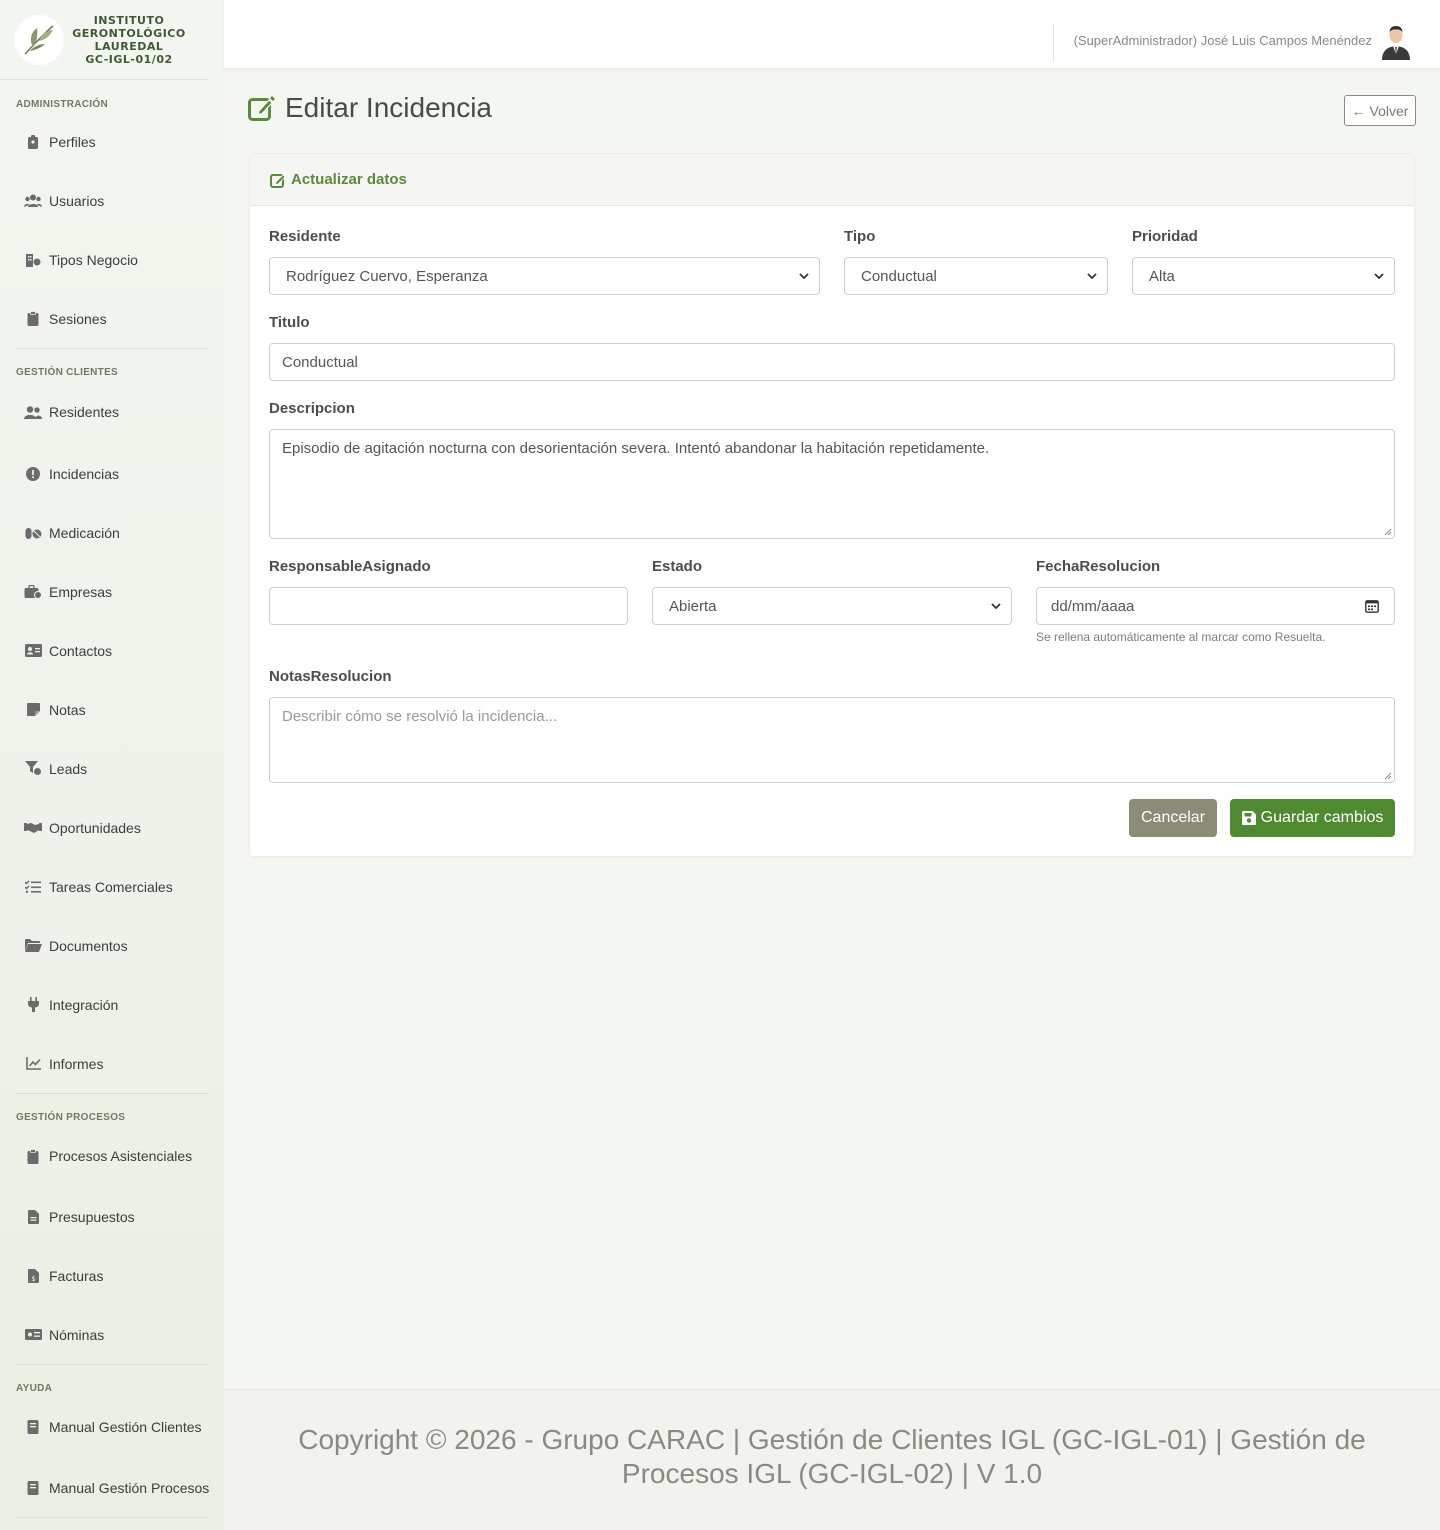 The width and height of the screenshot is (1440, 1530). What do you see at coordinates (112, 1216) in the screenshot?
I see `sidebar-item-presupuestos: Presupuestos` at bounding box center [112, 1216].